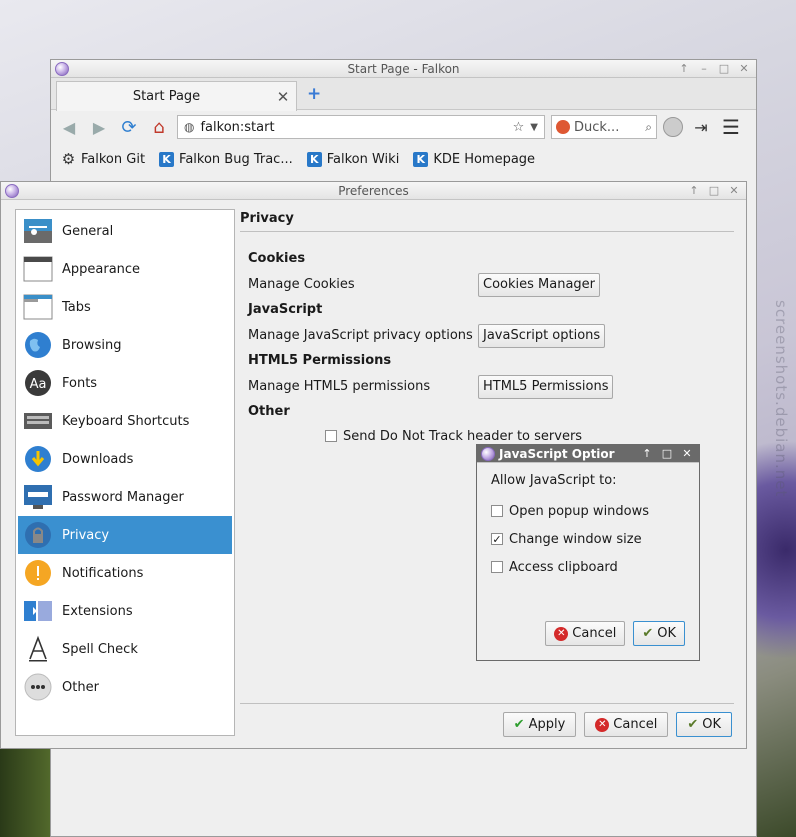 The image size is (796, 837). Describe the element at coordinates (563, 127) in the screenshot. I see `duckduckgo-icon` at that location.